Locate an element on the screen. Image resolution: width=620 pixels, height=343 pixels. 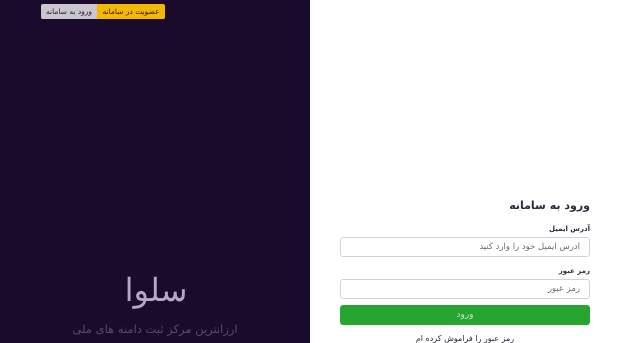
email-field is located at coordinates (465, 247).